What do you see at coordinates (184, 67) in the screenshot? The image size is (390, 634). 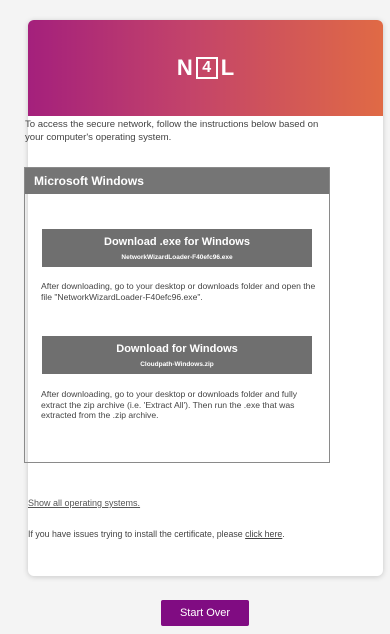 I see `logo-letter-n: N` at bounding box center [184, 67].